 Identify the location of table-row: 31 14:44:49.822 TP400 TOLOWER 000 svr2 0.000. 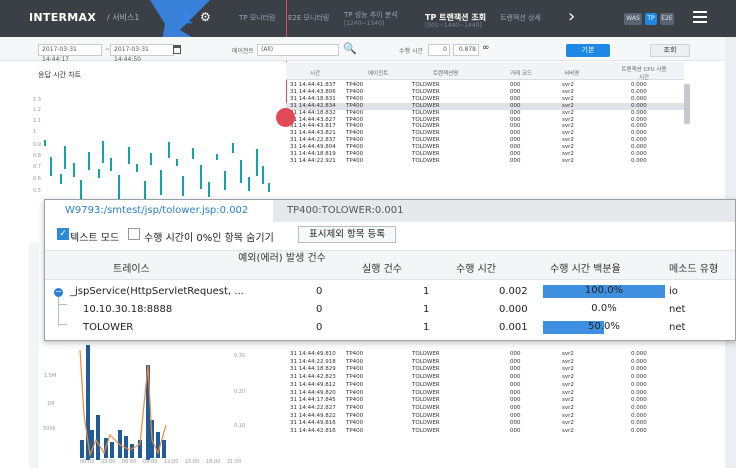
(485, 416).